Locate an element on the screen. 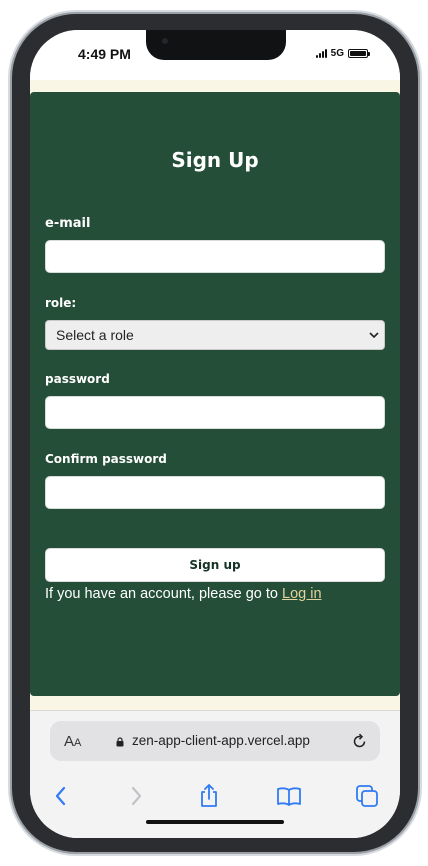 This screenshot has height=866, width=428. cellular-signal-icon is located at coordinates (321, 53).